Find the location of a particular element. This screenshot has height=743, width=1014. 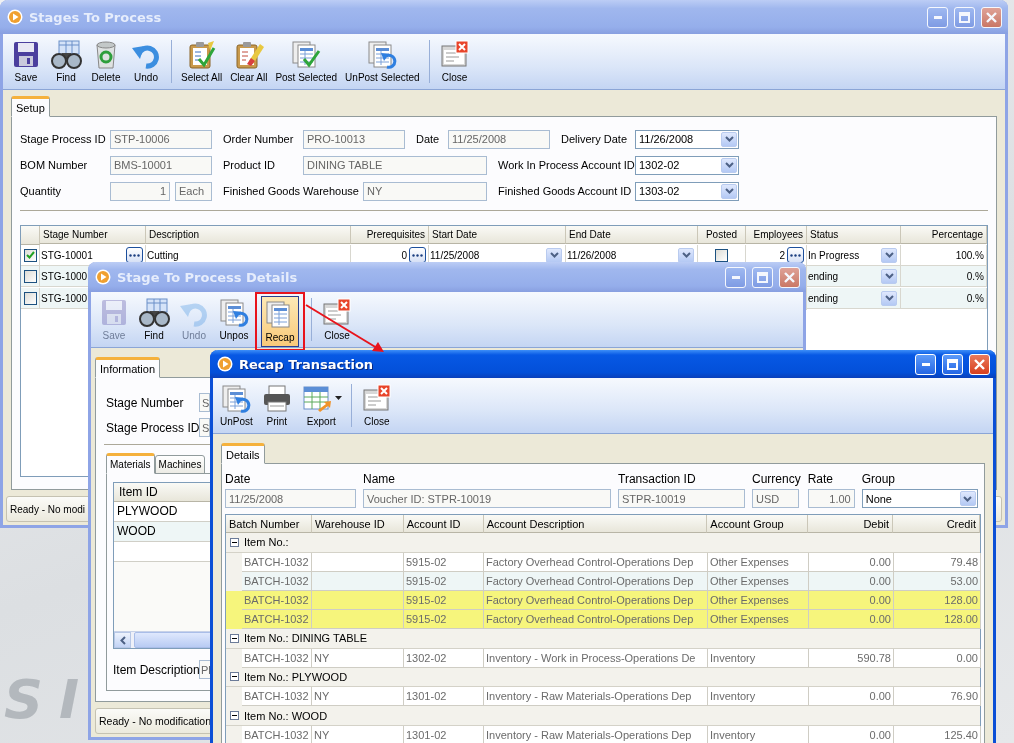

input-field: STP-10006 is located at coordinates (161, 139).